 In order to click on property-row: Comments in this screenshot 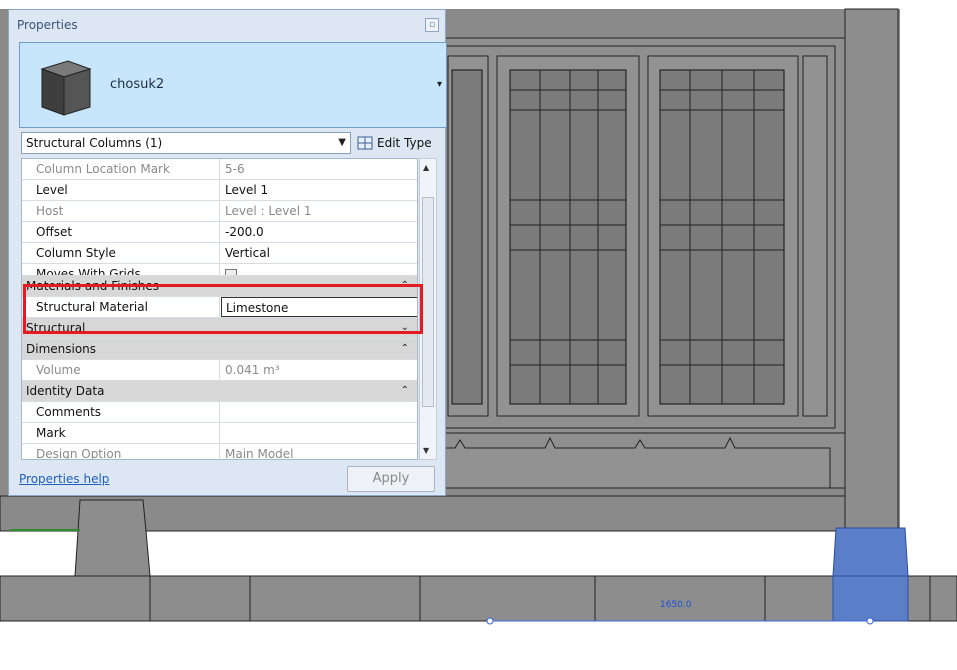, I will do `click(219, 412)`.